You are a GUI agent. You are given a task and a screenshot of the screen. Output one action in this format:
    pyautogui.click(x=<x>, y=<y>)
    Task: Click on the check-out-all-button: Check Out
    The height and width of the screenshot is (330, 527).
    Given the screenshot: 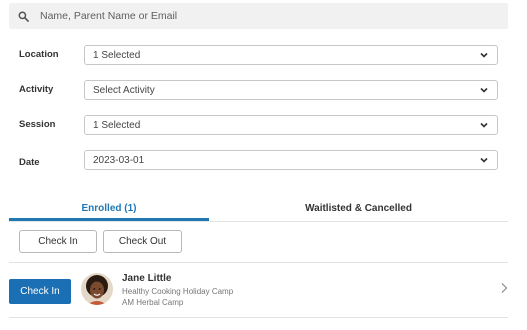 What is the action you would take?
    pyautogui.click(x=142, y=241)
    